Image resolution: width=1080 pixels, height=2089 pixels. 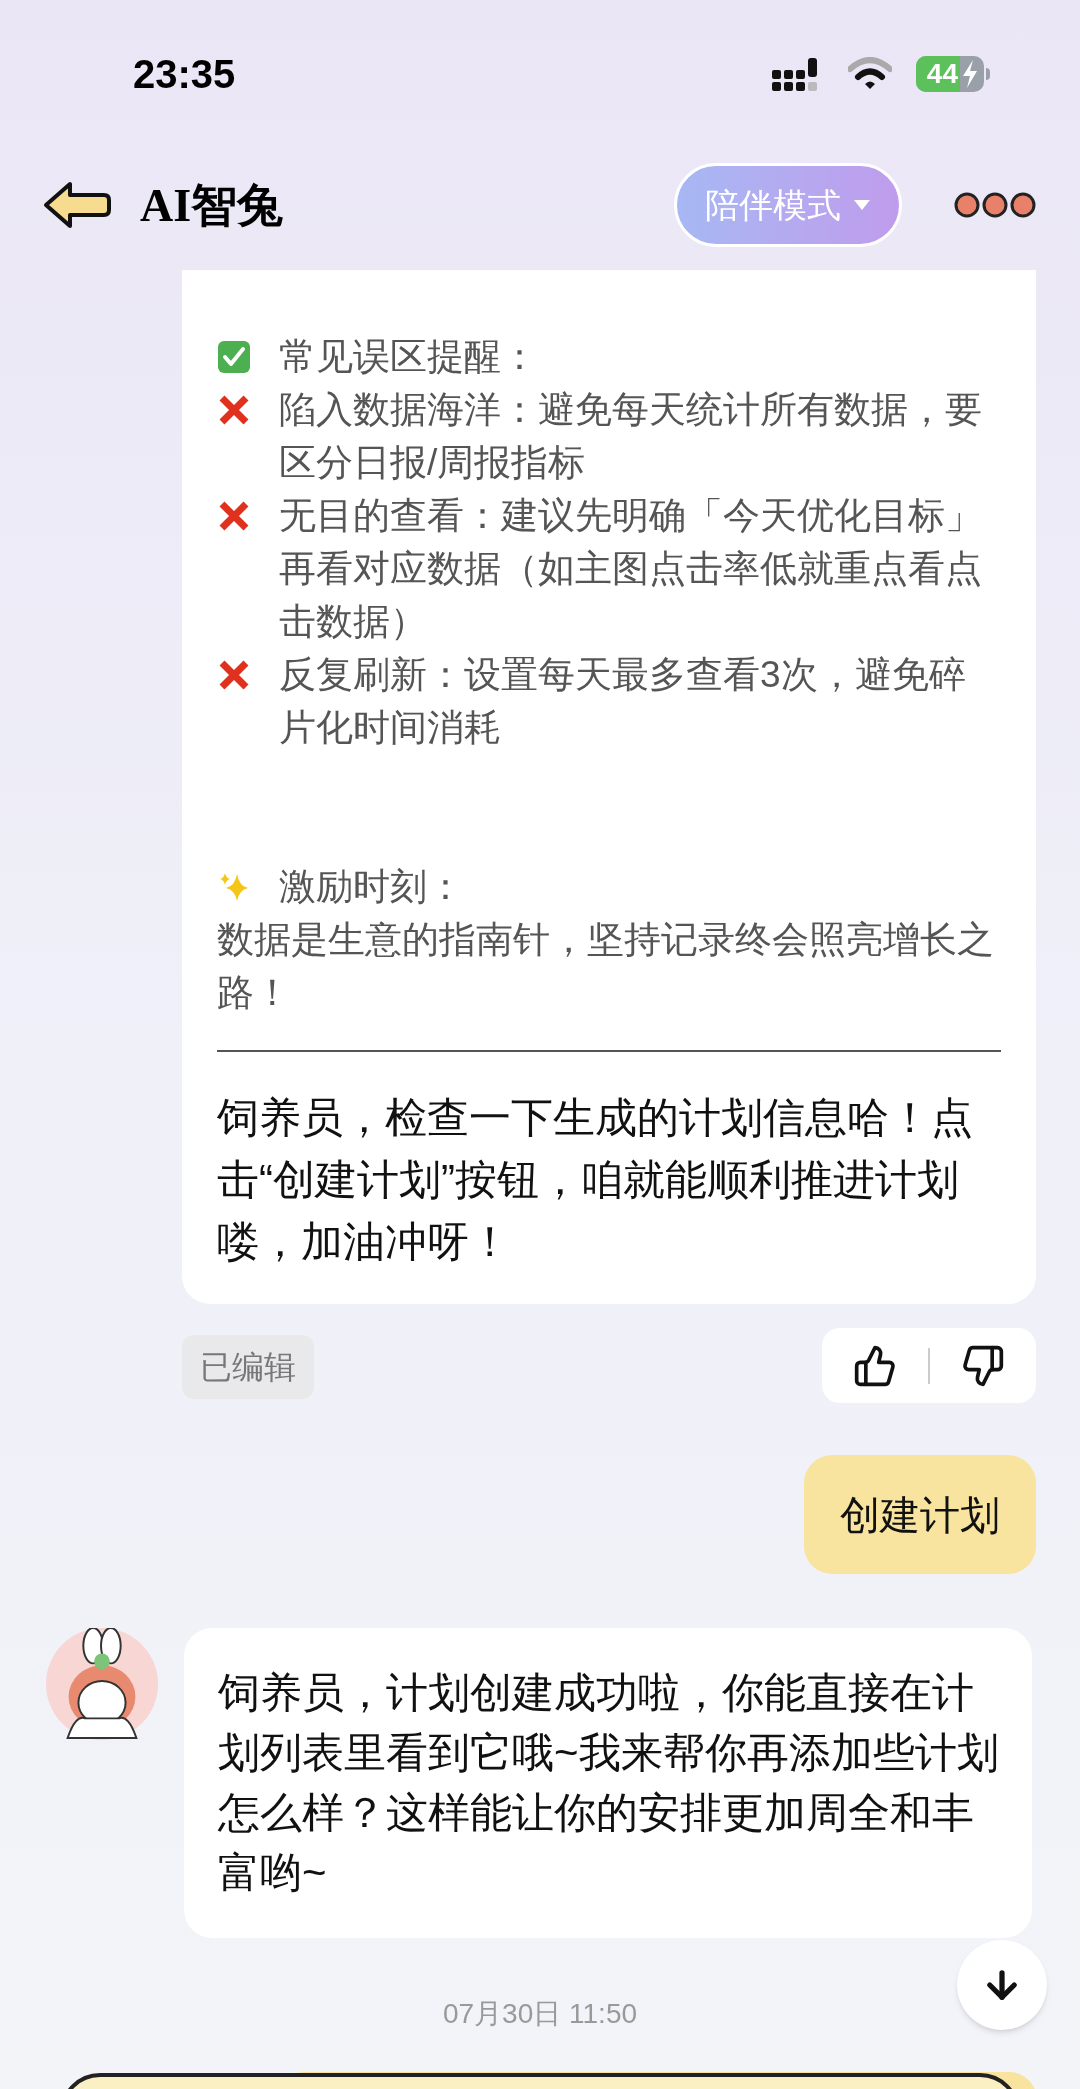 I want to click on check-icon, so click(x=234, y=356).